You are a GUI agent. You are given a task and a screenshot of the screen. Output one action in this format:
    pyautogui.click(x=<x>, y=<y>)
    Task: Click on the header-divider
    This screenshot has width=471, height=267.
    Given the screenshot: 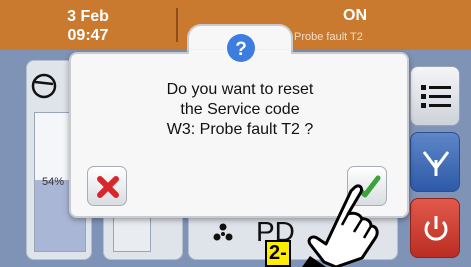 What is the action you would take?
    pyautogui.click(x=177, y=25)
    